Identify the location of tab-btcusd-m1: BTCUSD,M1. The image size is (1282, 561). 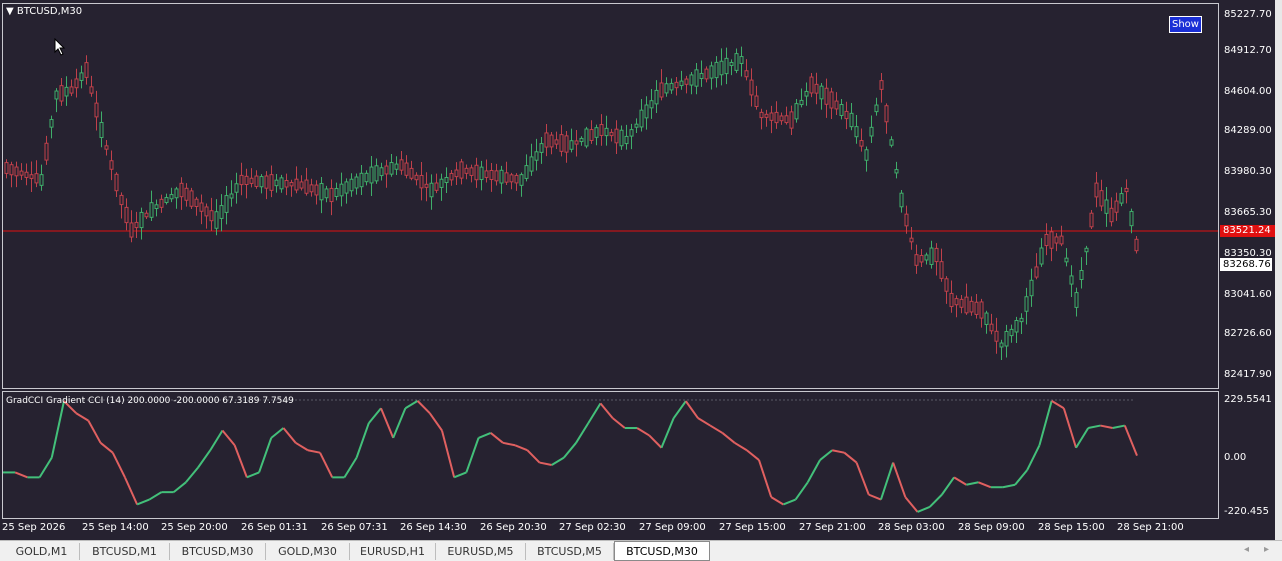
(125, 551).